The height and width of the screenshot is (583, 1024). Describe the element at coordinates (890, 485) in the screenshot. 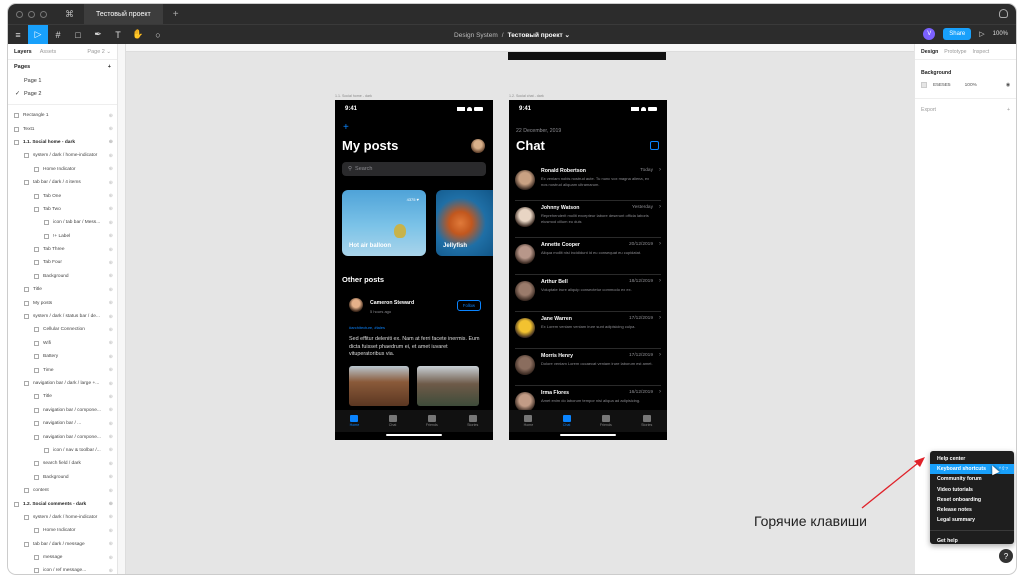

I see `arrow-line` at that location.